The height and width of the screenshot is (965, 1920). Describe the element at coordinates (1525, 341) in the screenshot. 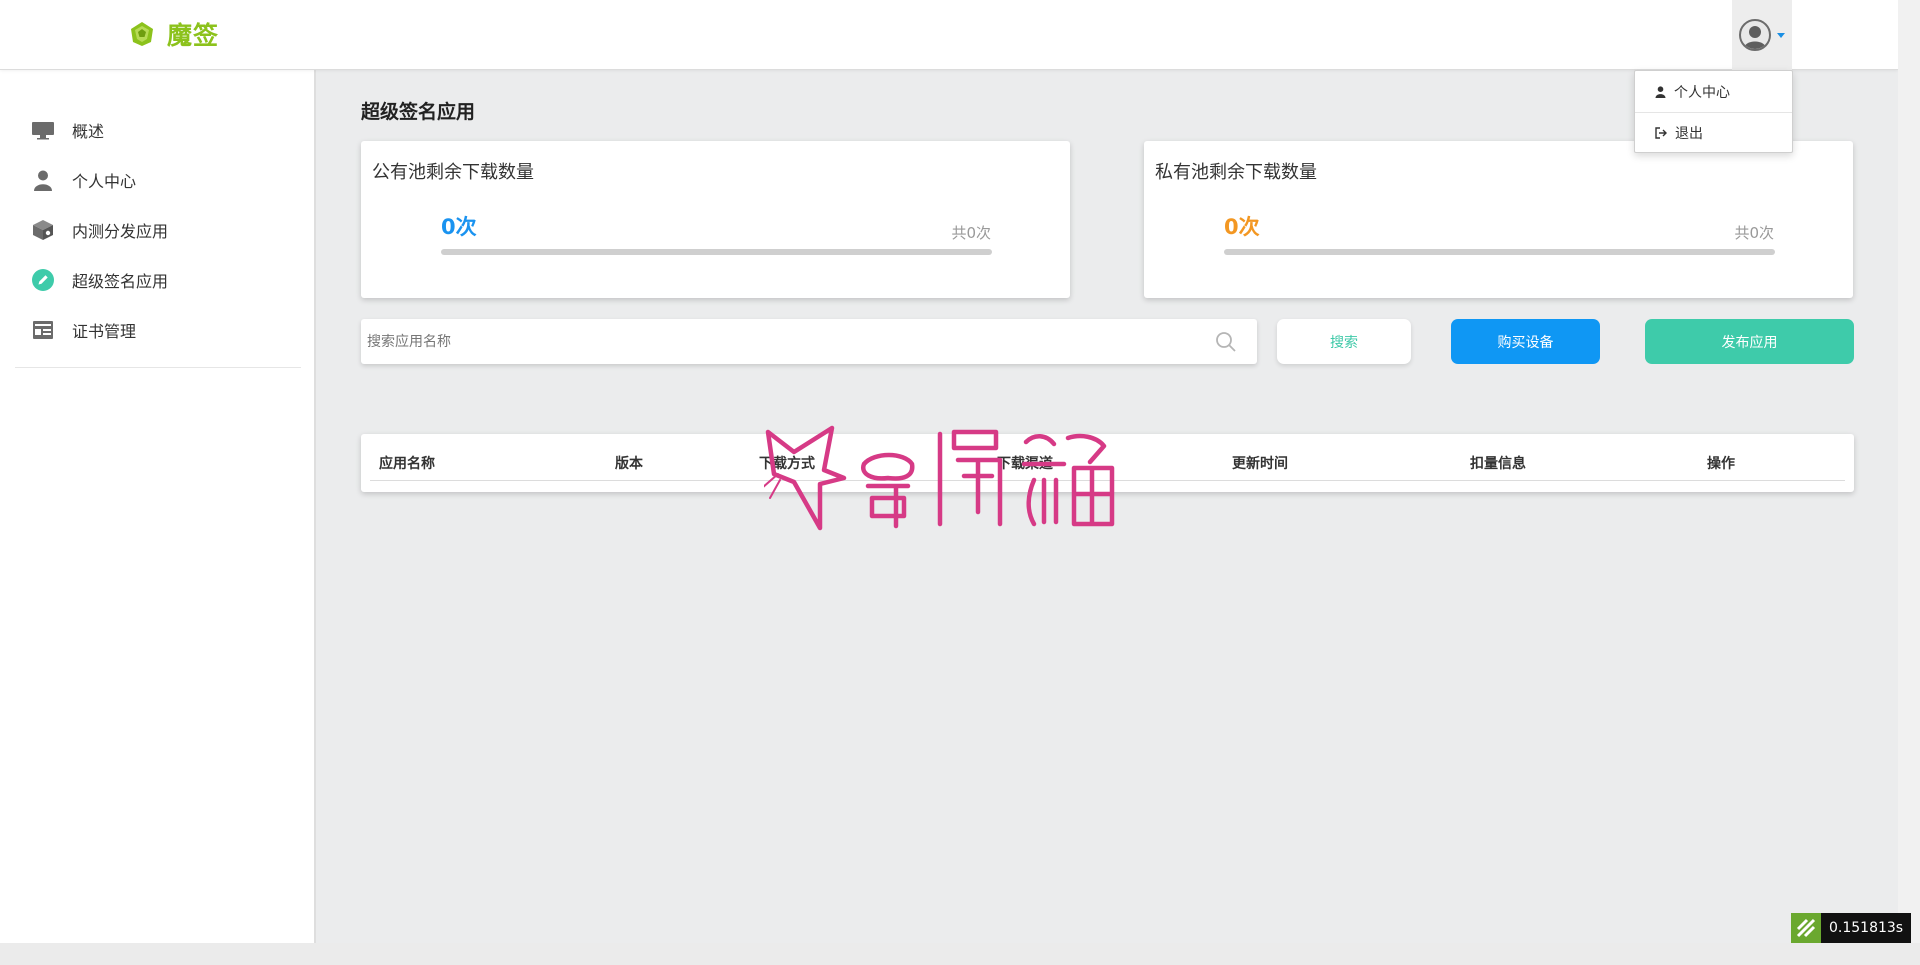

I see `buy-device-button: 购买设备` at that location.